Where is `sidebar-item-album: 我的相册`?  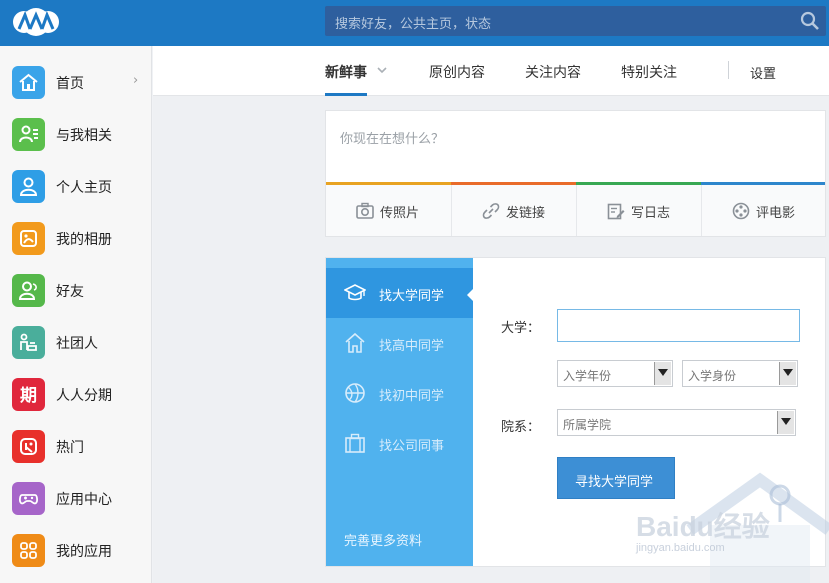 sidebar-item-album: 我的相册 is located at coordinates (75, 238).